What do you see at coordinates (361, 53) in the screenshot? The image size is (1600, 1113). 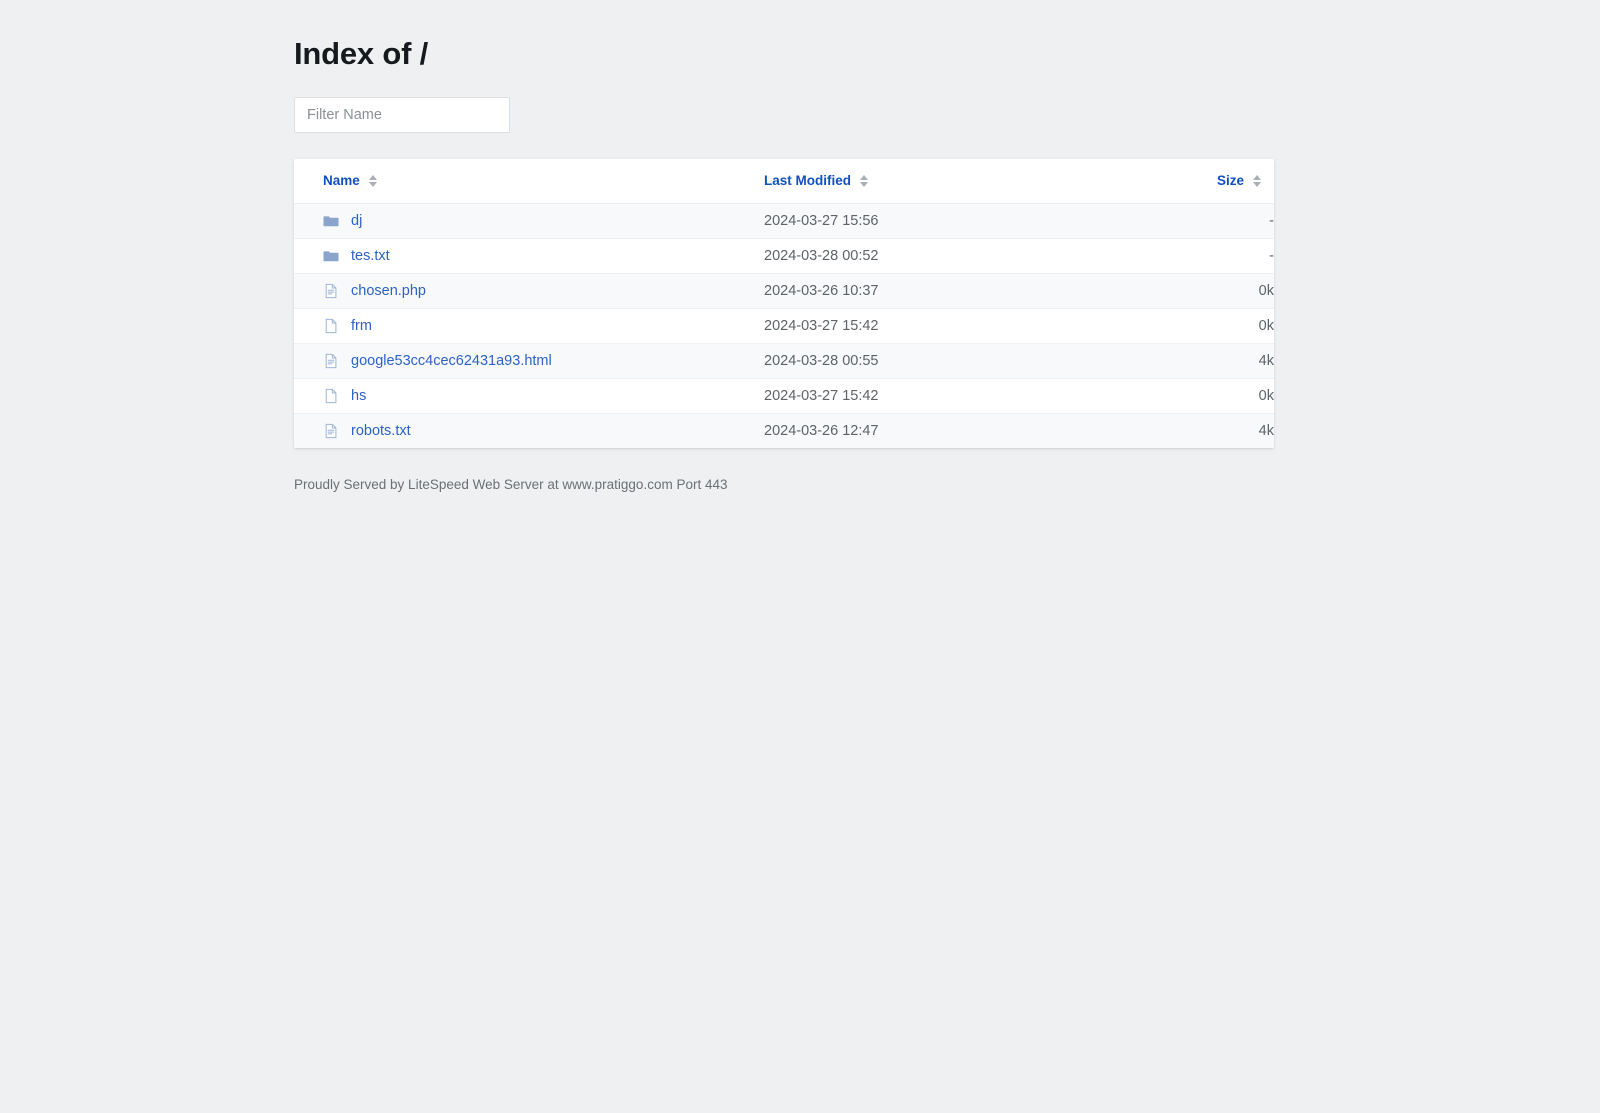 I see `page-title: Index of /` at bounding box center [361, 53].